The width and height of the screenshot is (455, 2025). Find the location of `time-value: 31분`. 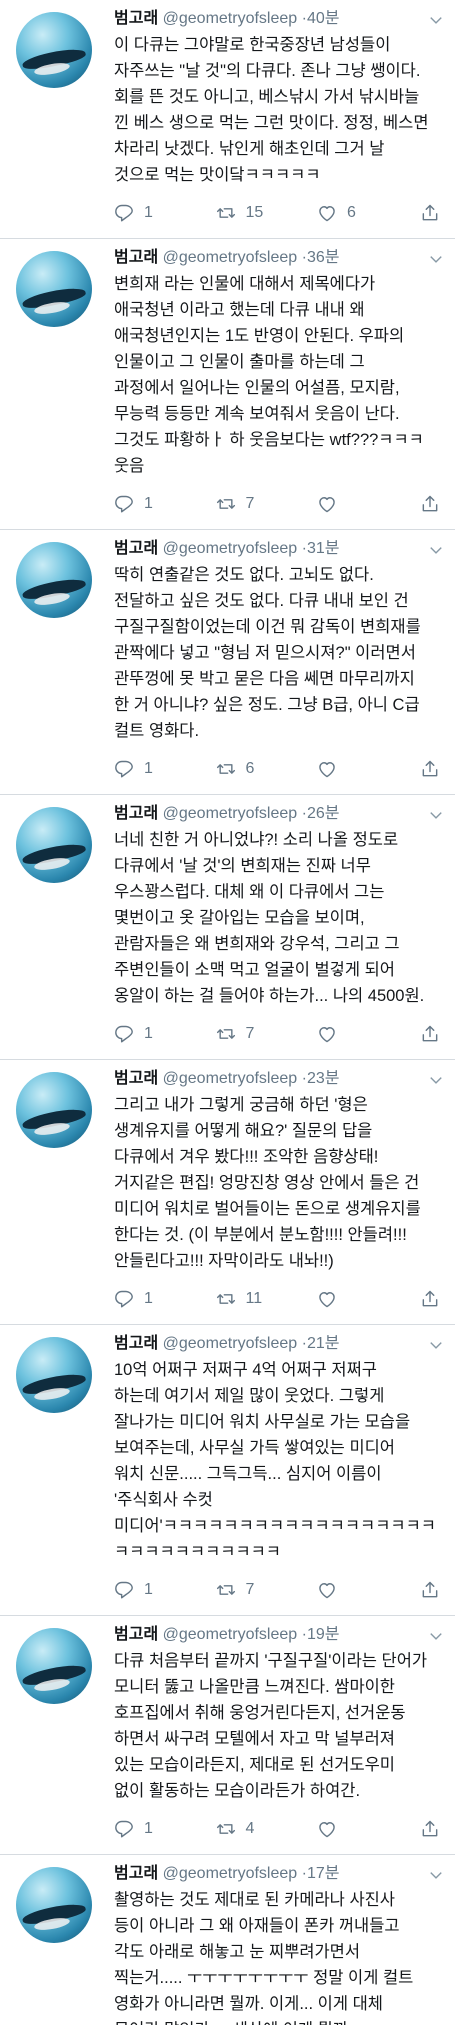

time-value: 31분 is located at coordinates (323, 548).